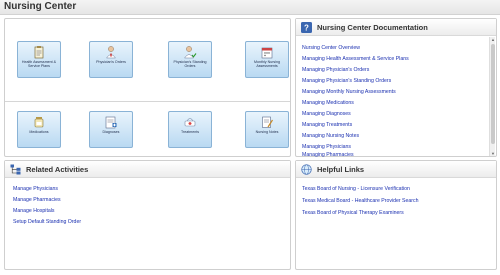 The height and width of the screenshot is (275, 500). What do you see at coordinates (267, 53) in the screenshot?
I see `calendar-icon` at bounding box center [267, 53].